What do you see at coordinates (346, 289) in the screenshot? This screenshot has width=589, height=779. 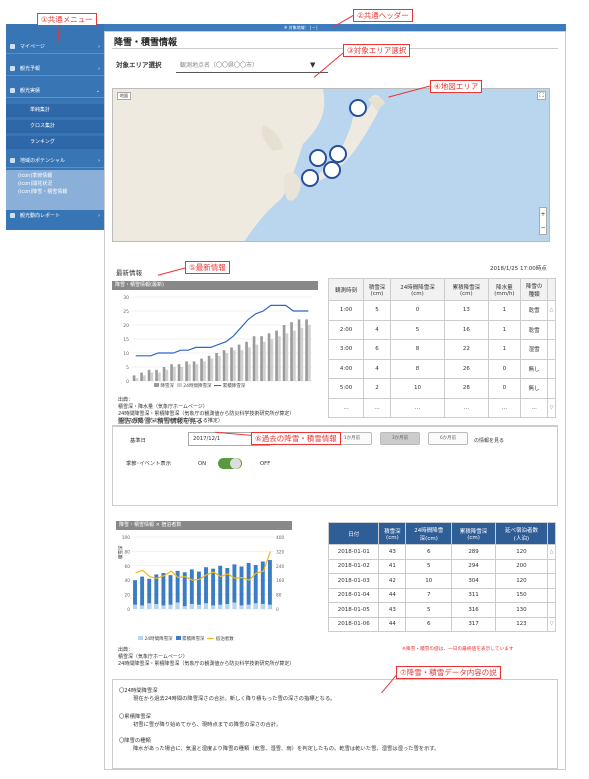 I see `column-header: 観測時刻` at bounding box center [346, 289].